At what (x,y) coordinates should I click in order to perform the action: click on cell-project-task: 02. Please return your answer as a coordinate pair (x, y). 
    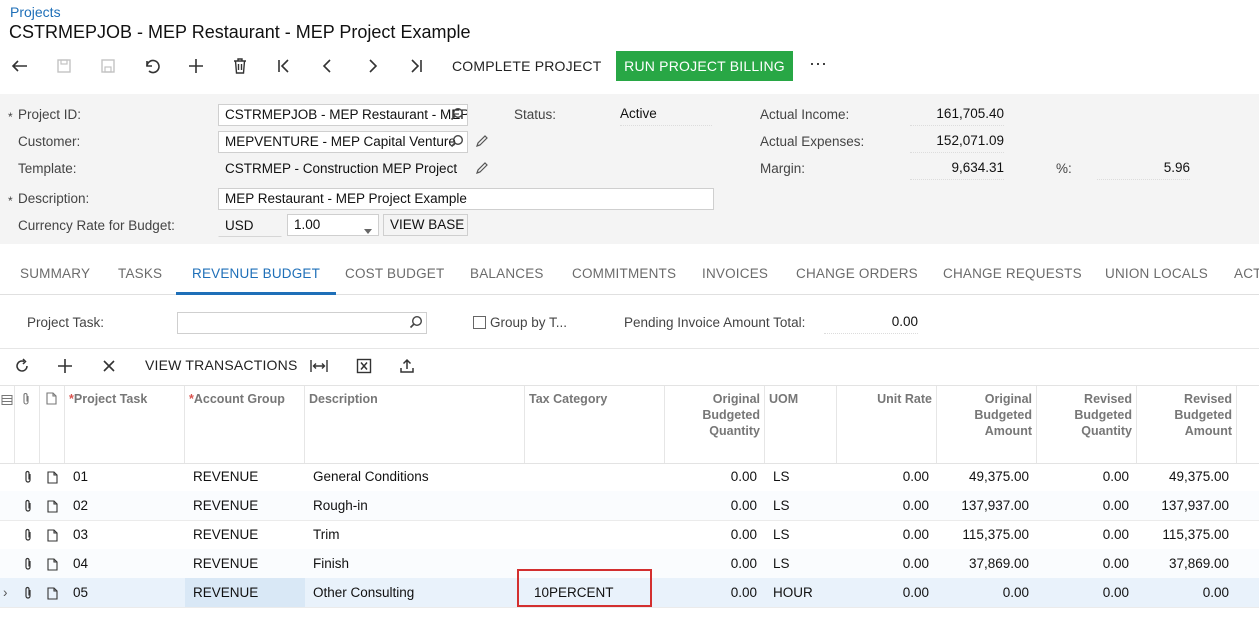
    Looking at the image, I should click on (125, 505).